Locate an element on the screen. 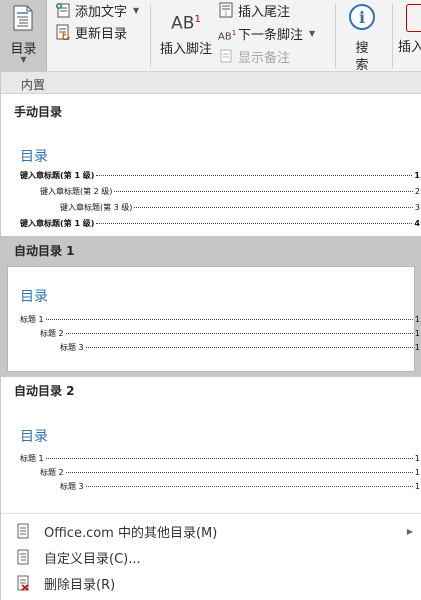 This screenshot has width=421, height=600. insert-endnote-label: 插入尾注 is located at coordinates (264, 12).